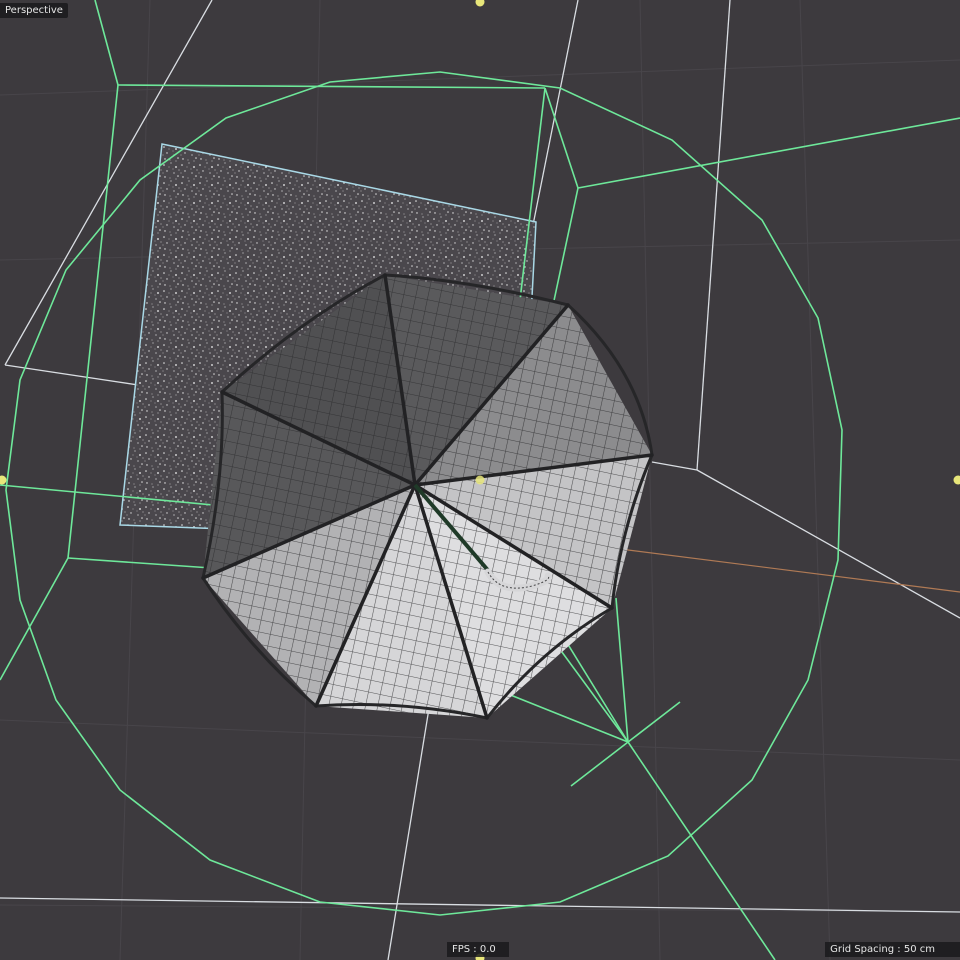 The image size is (960, 960). I want to click on viewport-camera-label: Perspective, so click(34, 10).